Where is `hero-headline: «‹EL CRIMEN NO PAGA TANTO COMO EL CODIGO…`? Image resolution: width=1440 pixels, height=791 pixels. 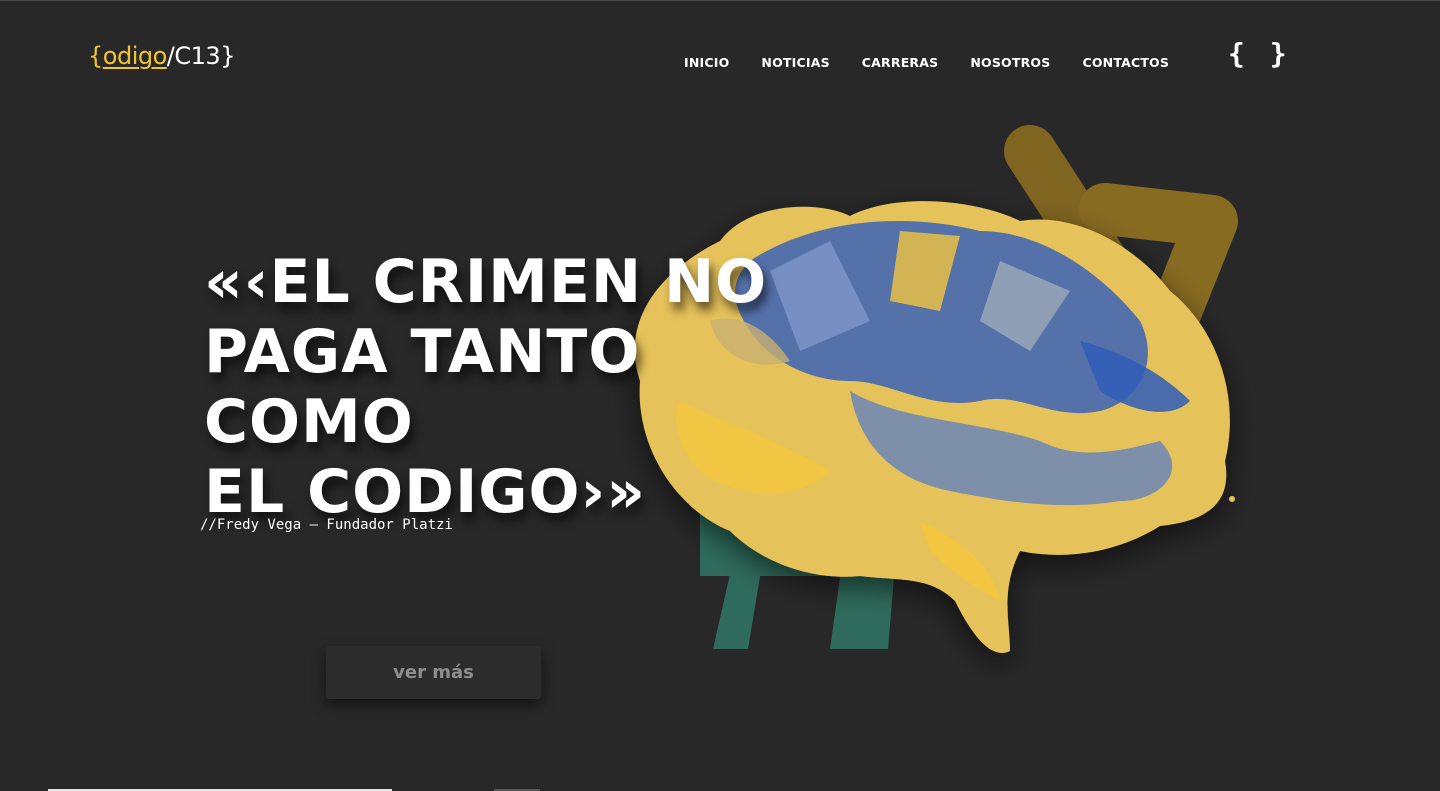
hero-headline: «‹EL CRIMEN NO PAGA TANTO COMO EL CODIGO… is located at coordinates (486, 387).